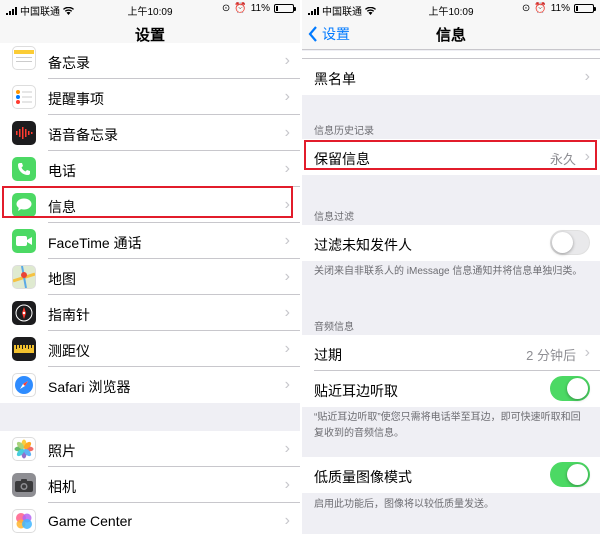 This screenshot has height=534, width=600. What do you see at coordinates (150, 97) in the screenshot?
I see `settings-item-reminders: 提醒事项 ›` at bounding box center [150, 97].